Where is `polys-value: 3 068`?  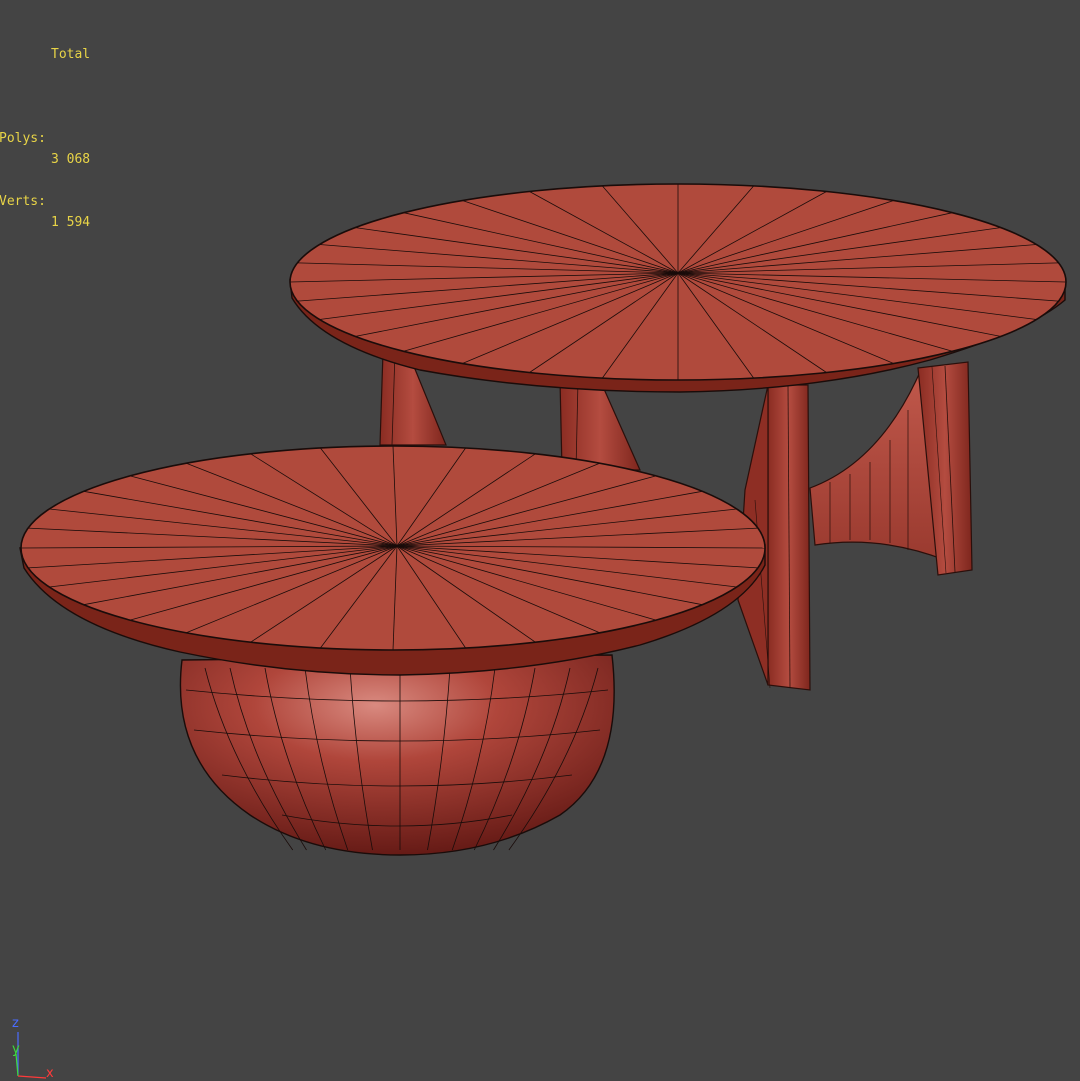 polys-value: 3 068 is located at coordinates (71, 159).